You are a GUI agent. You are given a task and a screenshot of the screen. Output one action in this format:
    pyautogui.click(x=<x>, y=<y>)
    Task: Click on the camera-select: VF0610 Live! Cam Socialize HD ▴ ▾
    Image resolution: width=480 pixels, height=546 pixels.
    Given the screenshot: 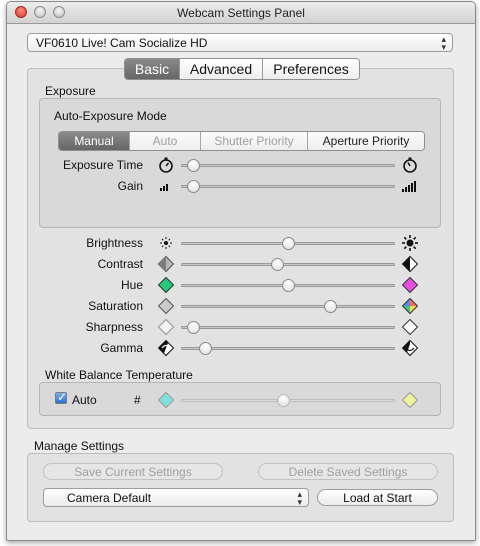 What is the action you would take?
    pyautogui.click(x=240, y=42)
    